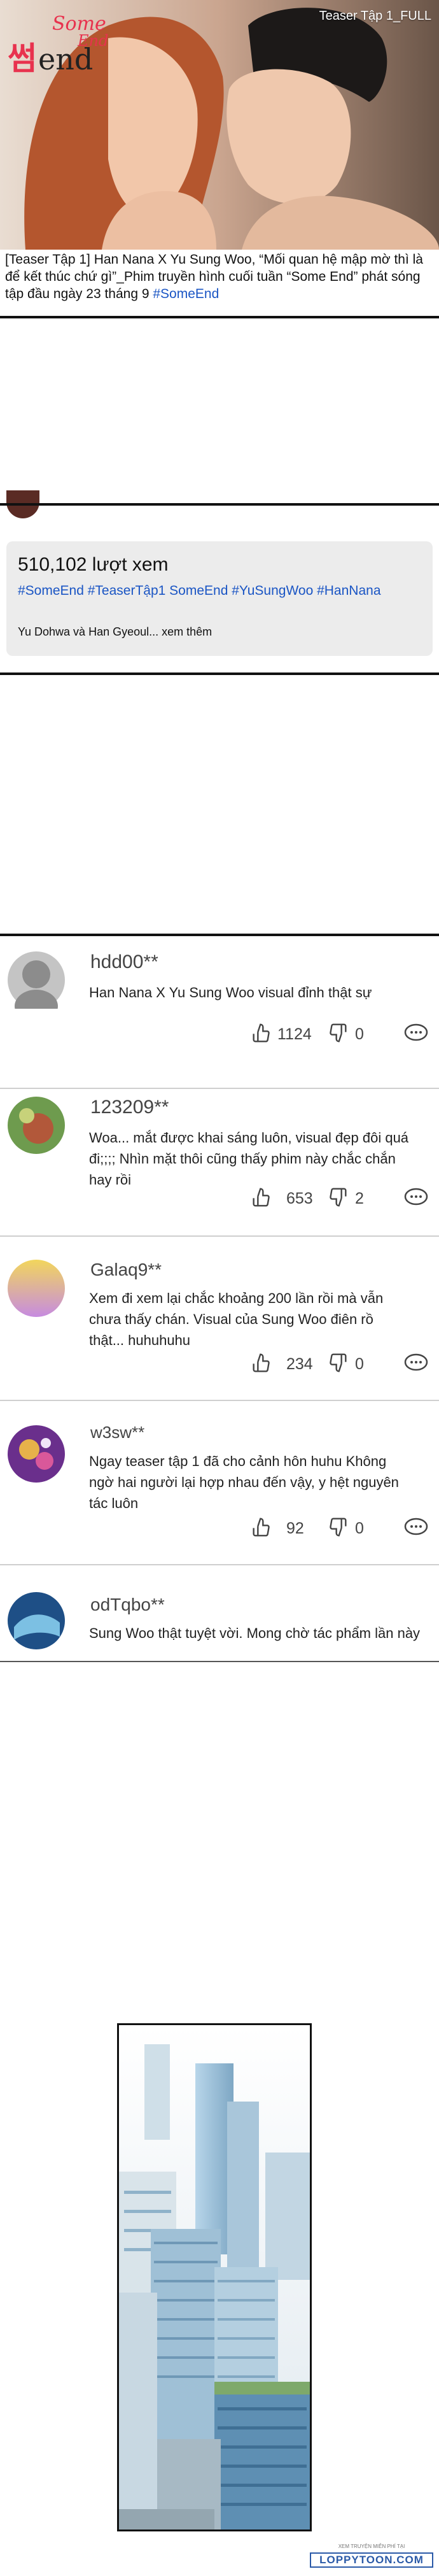 This screenshot has height=2576, width=439. What do you see at coordinates (115, 632) in the screenshot?
I see `video-description: Yu Dohwa và Han Gyeoul... xem thêm` at bounding box center [115, 632].